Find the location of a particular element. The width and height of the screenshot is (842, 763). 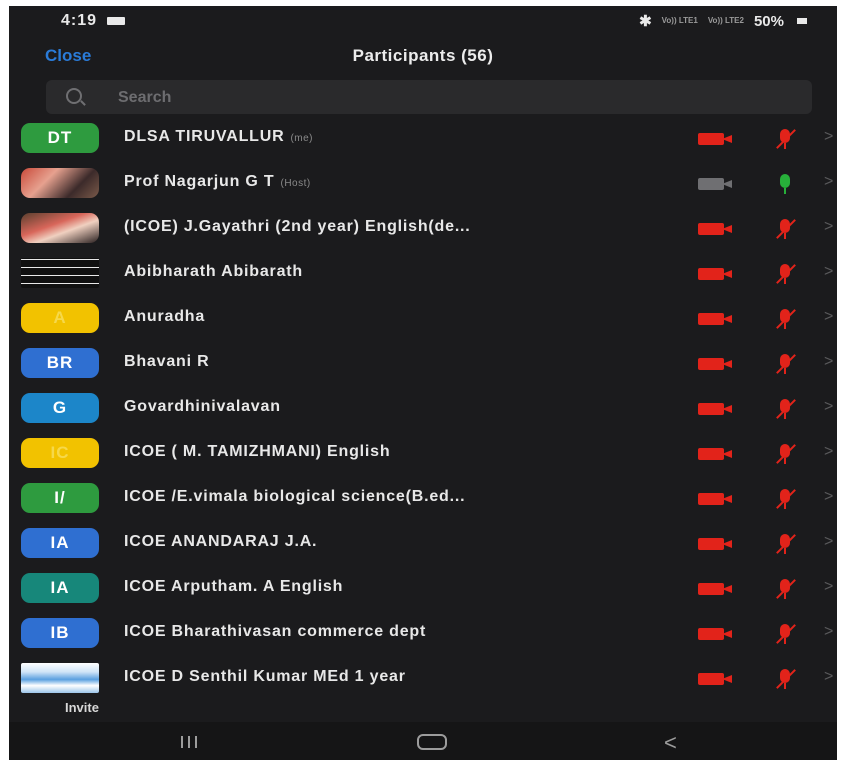

participant-name: ICOE ANANDARAJ J.A. is located at coordinates (220, 542).